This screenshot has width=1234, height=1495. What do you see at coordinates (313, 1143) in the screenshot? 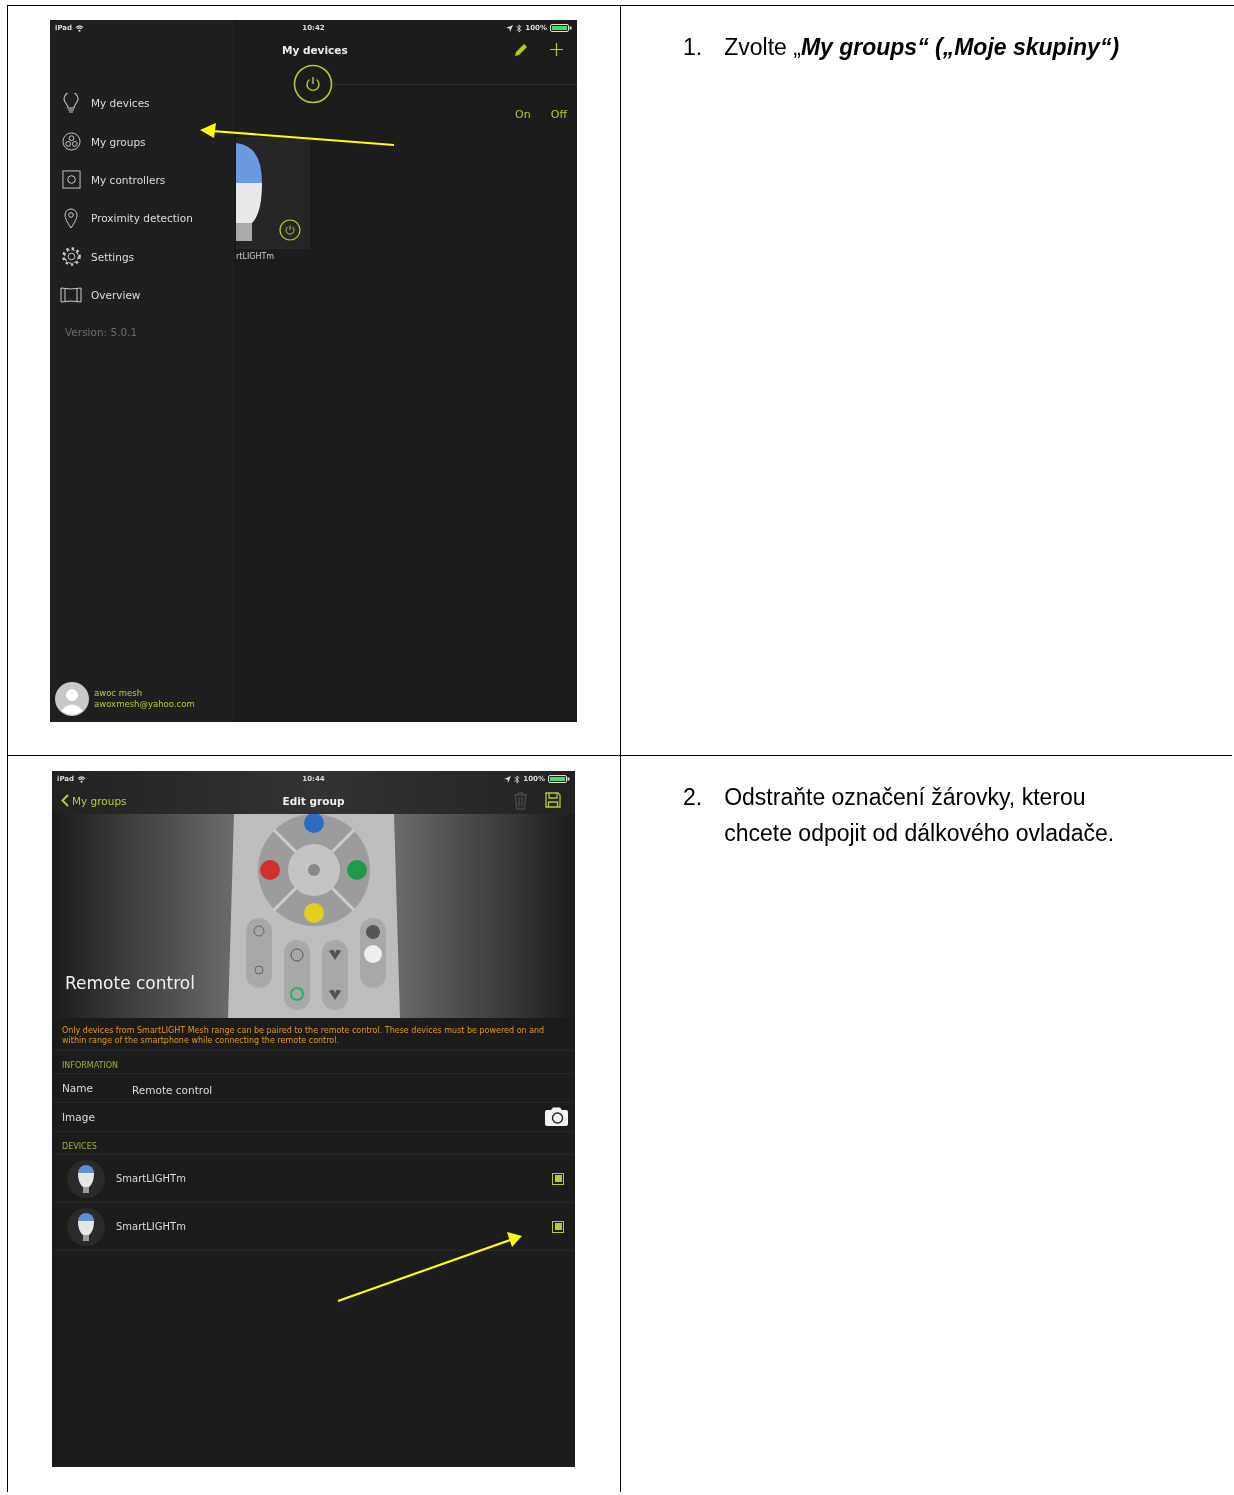
I see `section-header: DEVICES` at bounding box center [313, 1143].